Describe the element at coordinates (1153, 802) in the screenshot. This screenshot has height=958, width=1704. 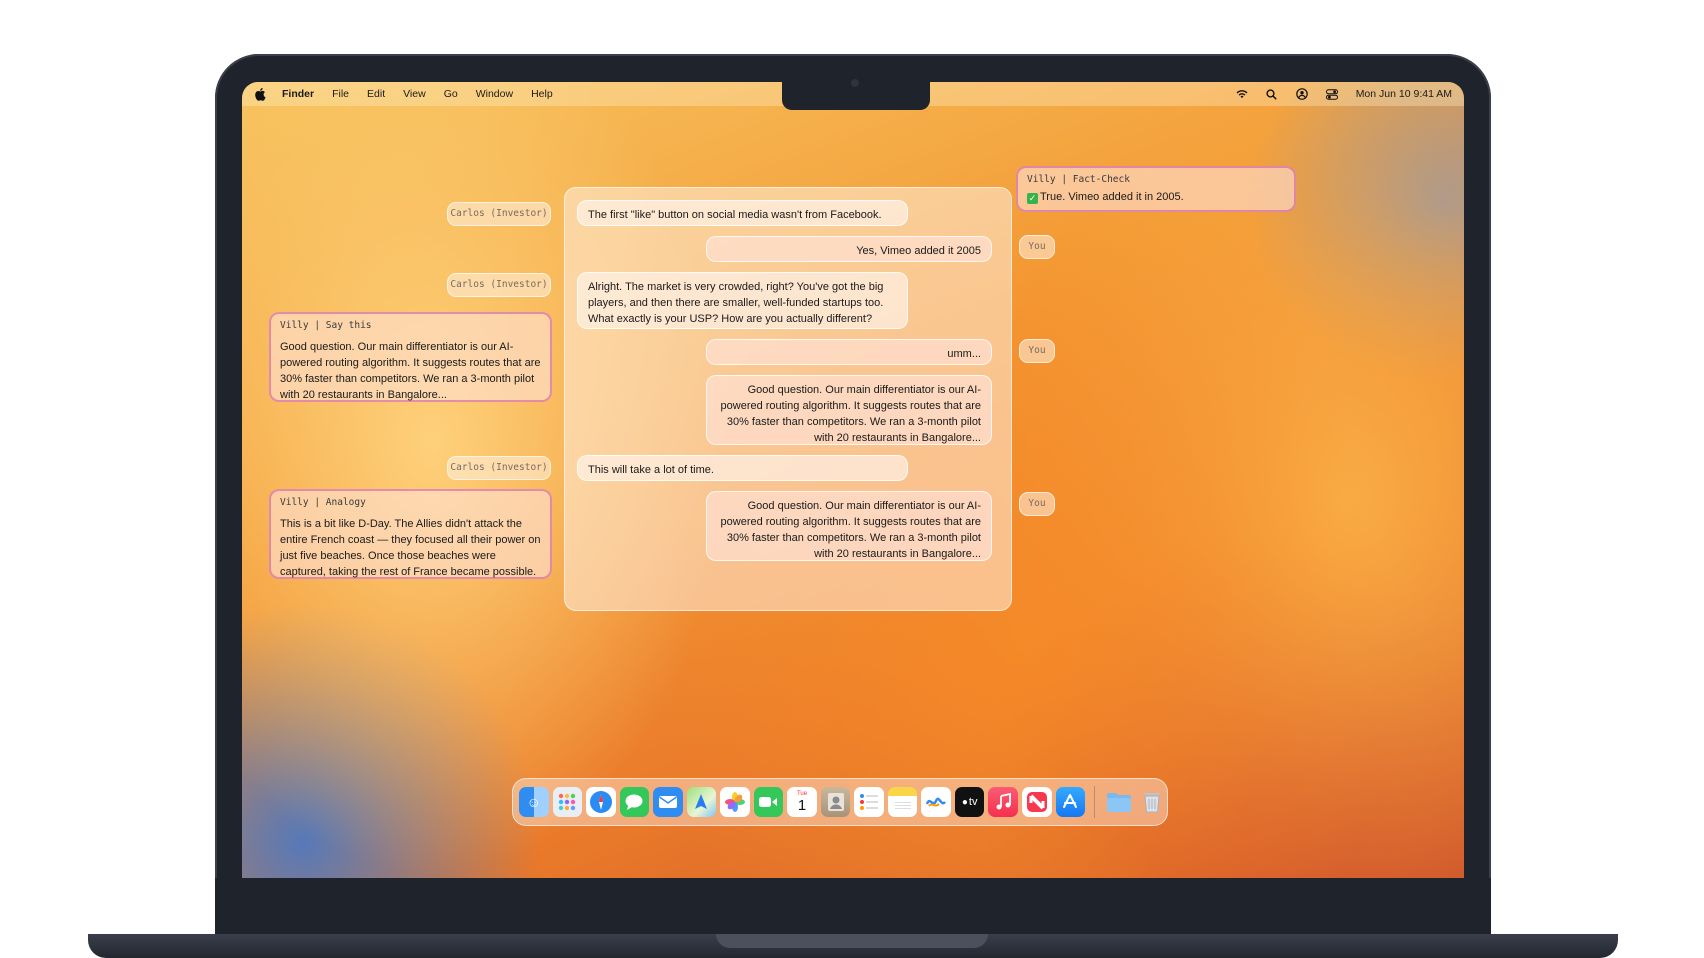
I see `trash-icon` at that location.